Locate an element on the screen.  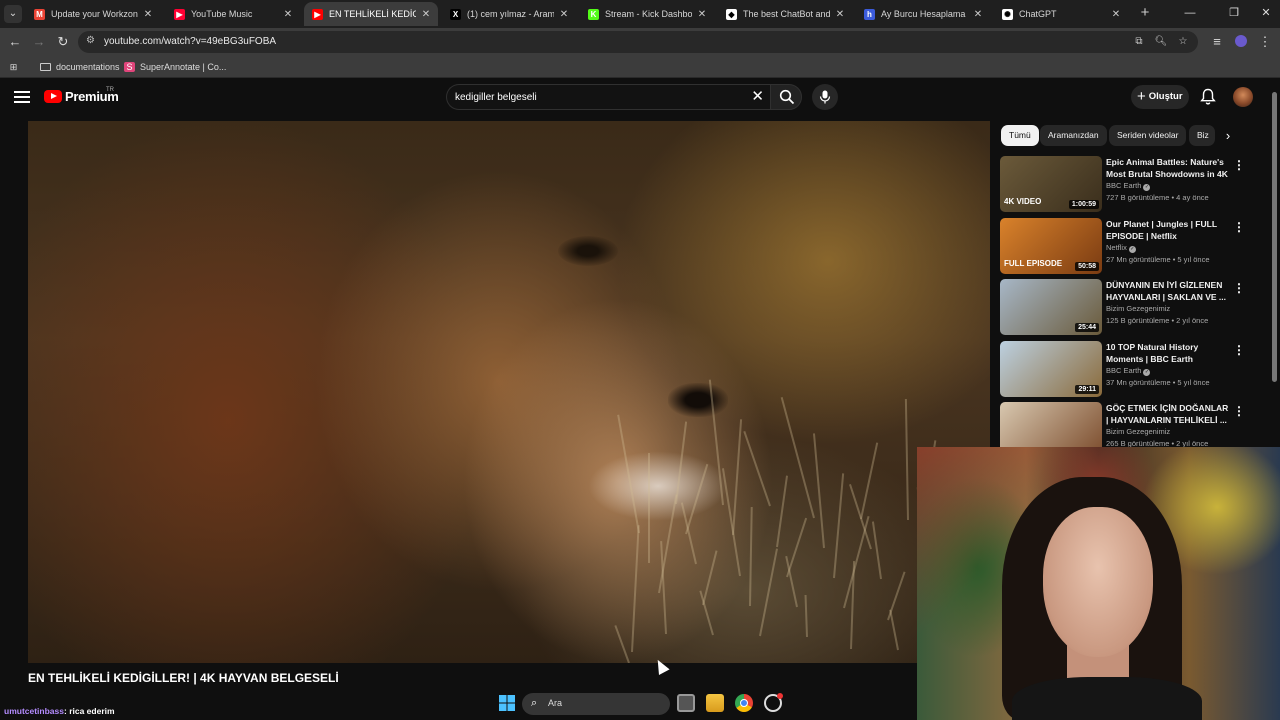
forward-icon: → is located at coordinates (39, 42).